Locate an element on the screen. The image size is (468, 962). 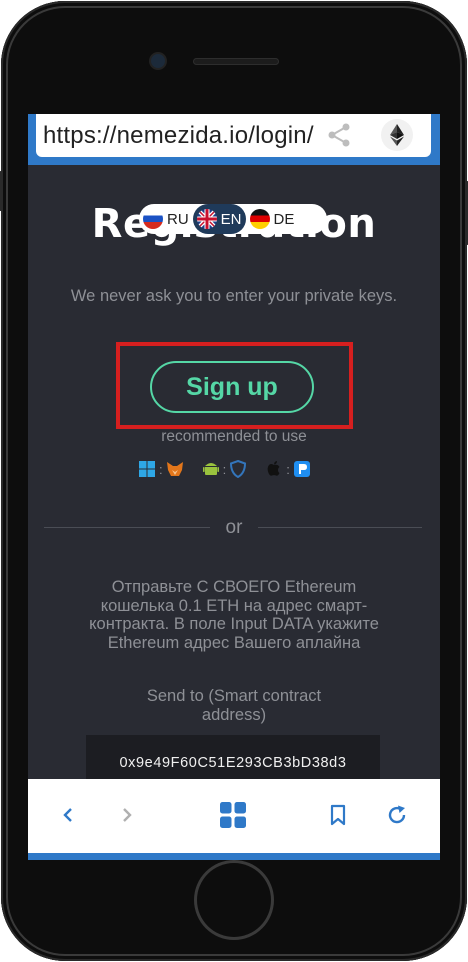
back-icon is located at coordinates (68, 815).